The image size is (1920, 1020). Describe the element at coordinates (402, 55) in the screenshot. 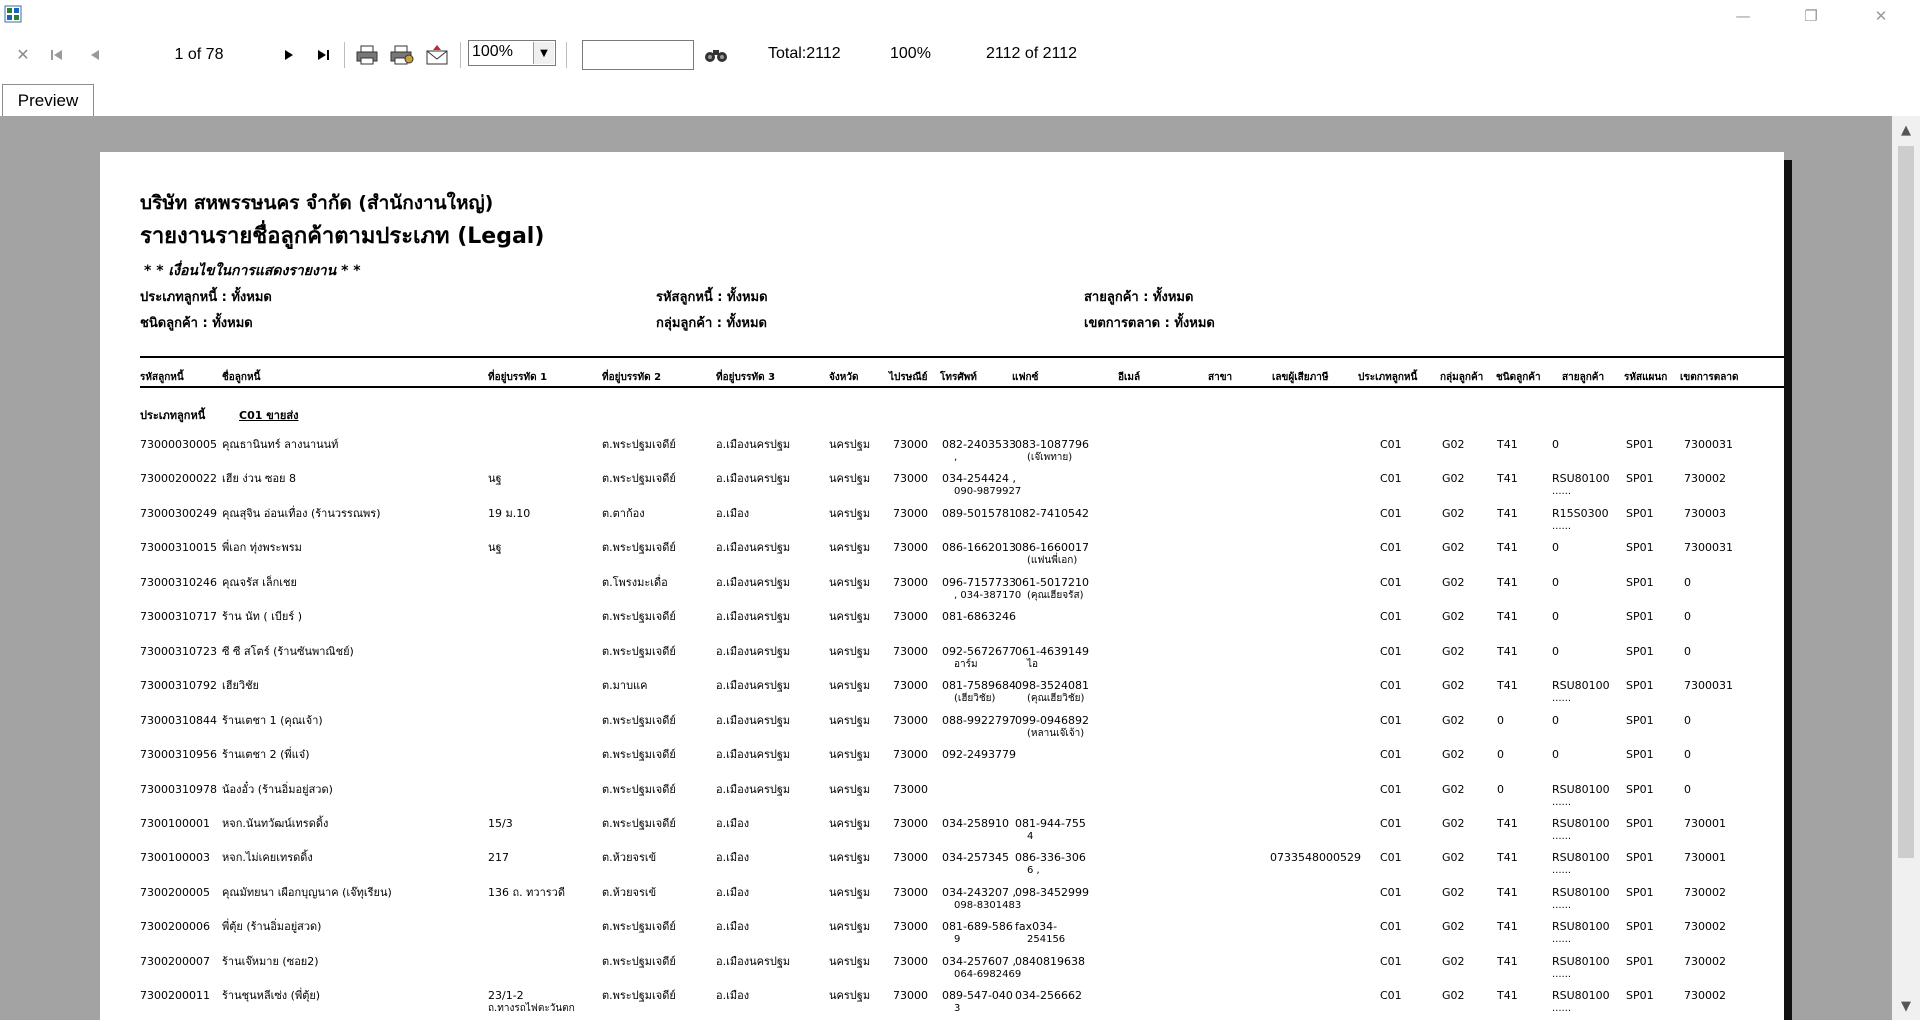

I see `printer-setup-icon` at that location.